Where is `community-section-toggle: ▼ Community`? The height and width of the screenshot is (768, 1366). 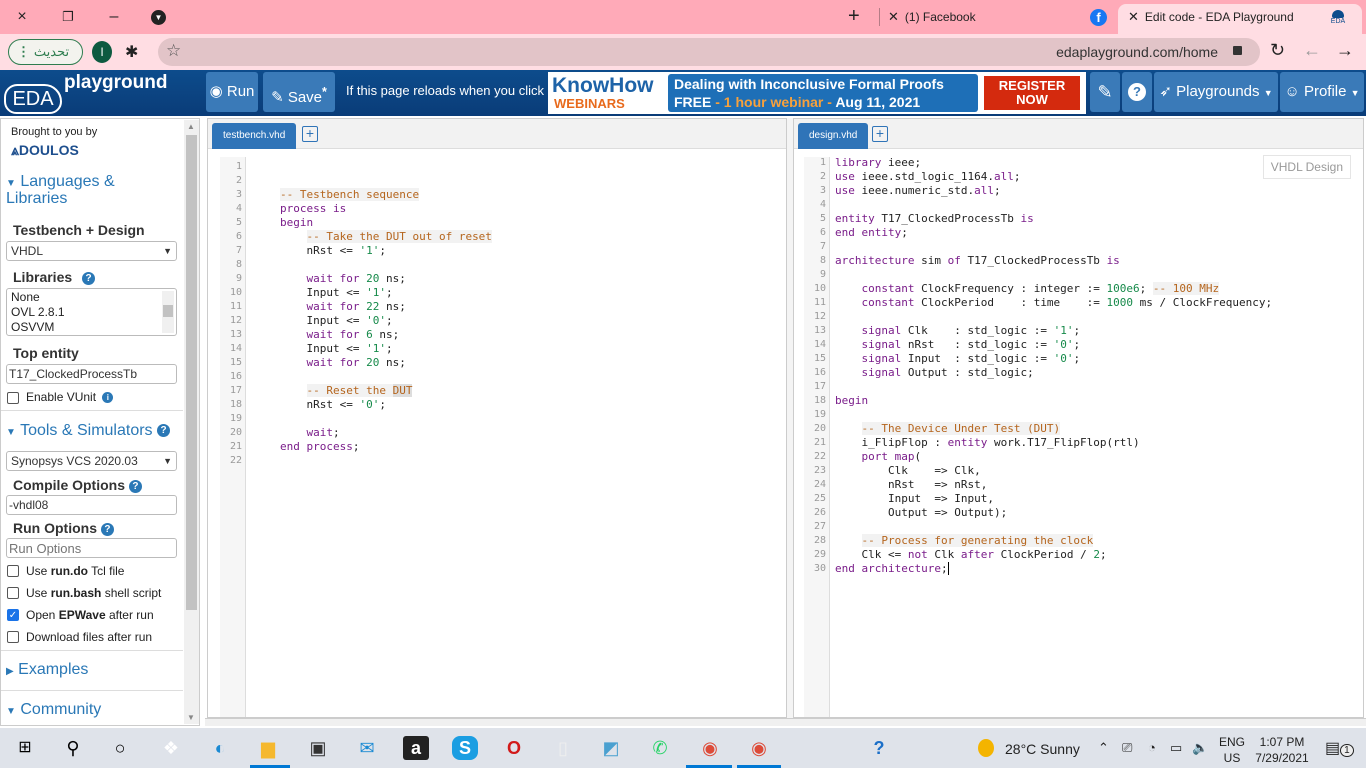 community-section-toggle: ▼ Community is located at coordinates (53, 710).